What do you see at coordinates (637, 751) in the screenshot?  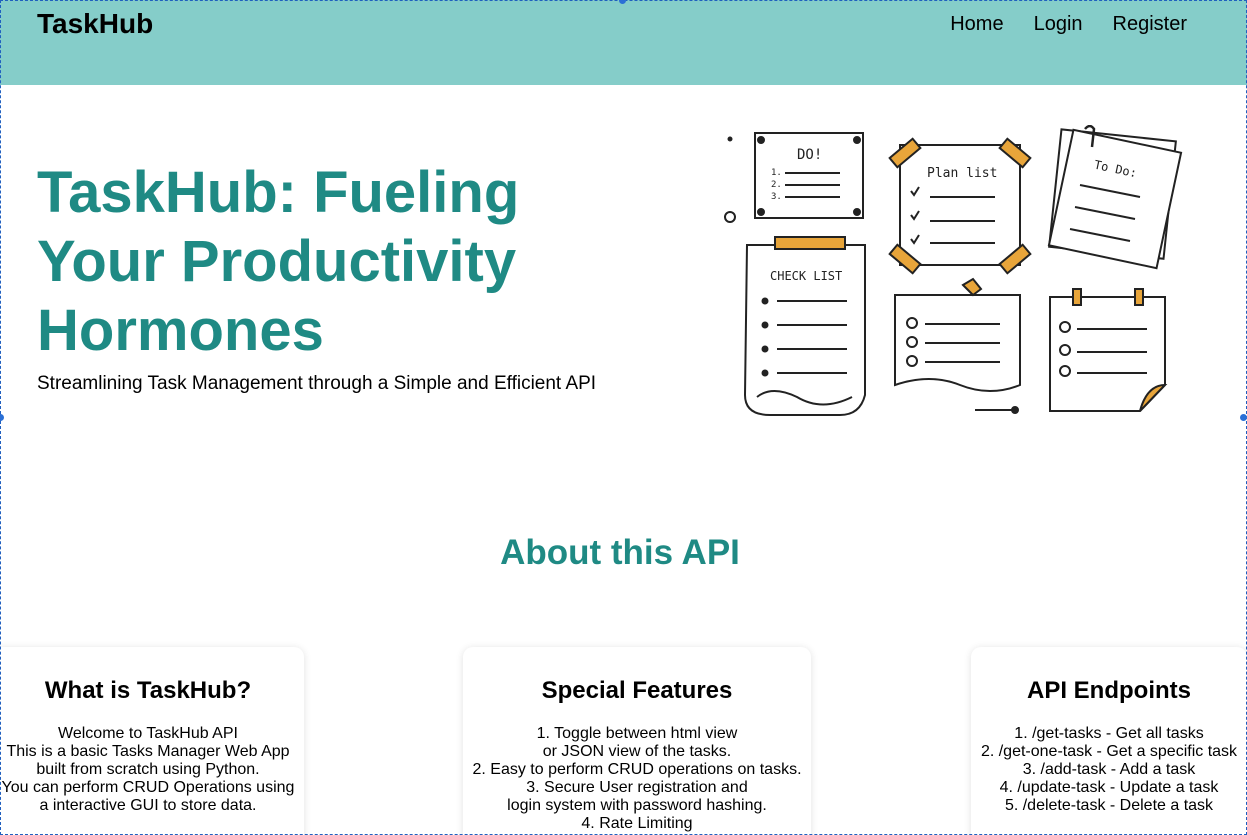 I see `card-text-line: or JSON view of the tasks.` at bounding box center [637, 751].